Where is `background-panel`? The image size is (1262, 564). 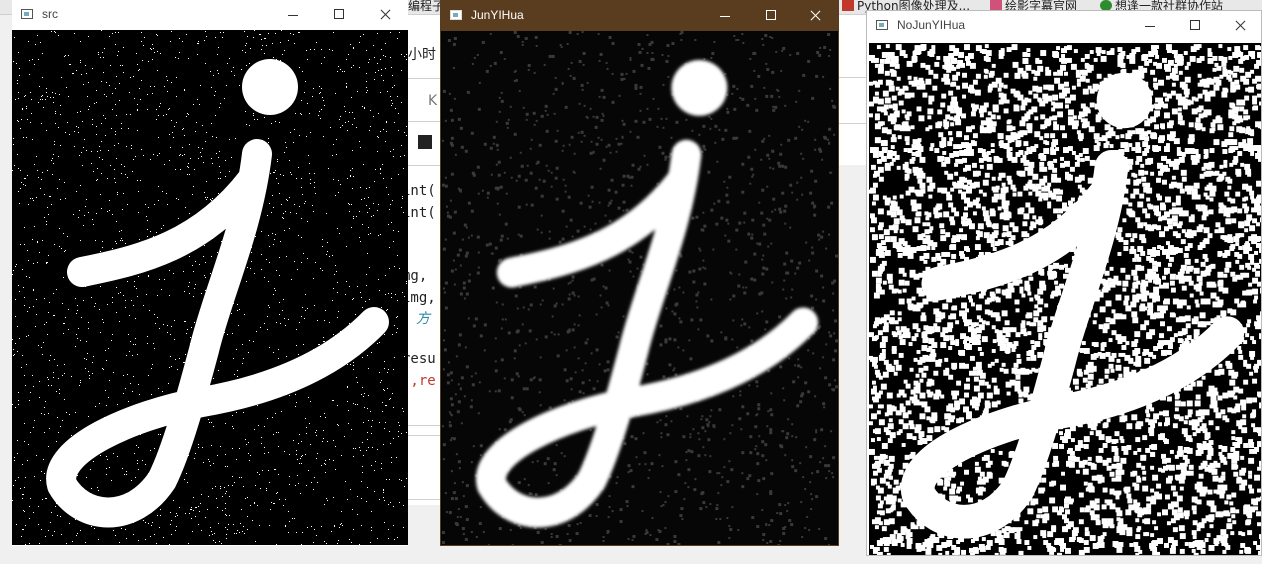 background-panel is located at coordinates (853, 90).